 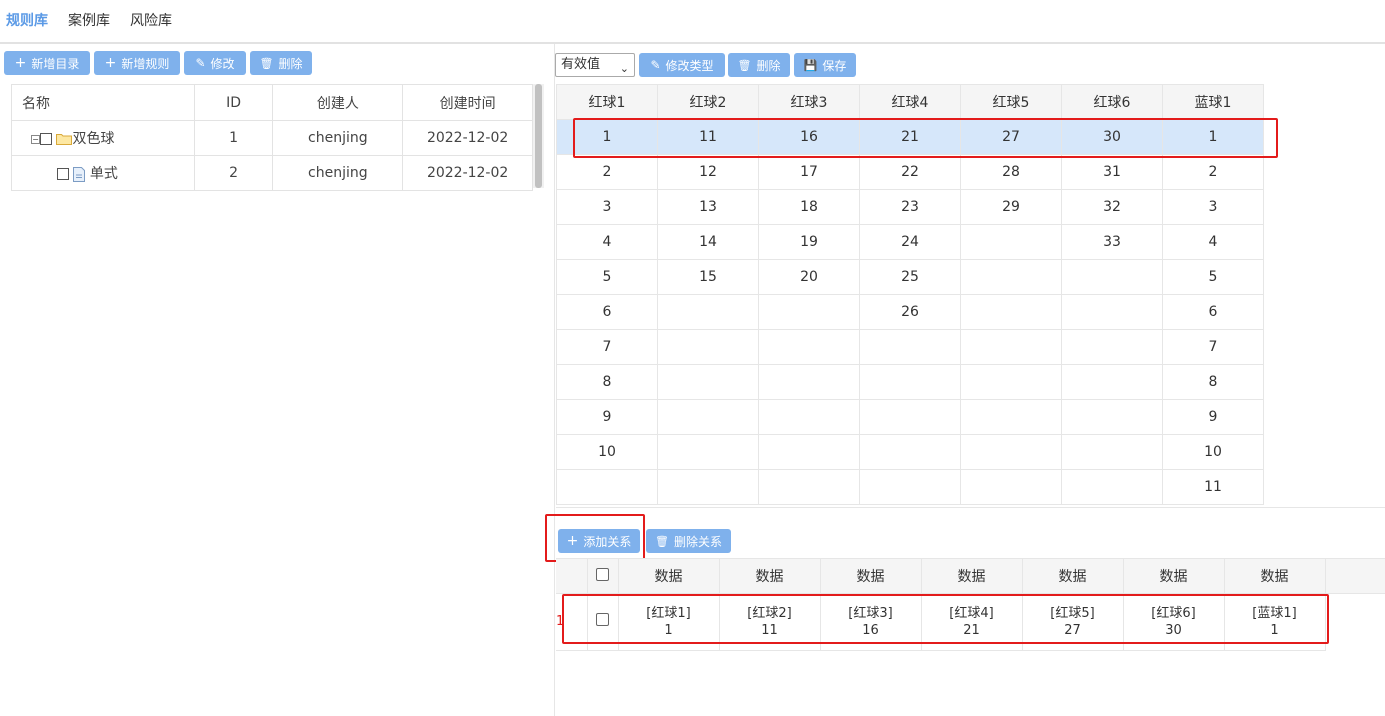 What do you see at coordinates (809, 137) in the screenshot?
I see `grid-cell: 16` at bounding box center [809, 137].